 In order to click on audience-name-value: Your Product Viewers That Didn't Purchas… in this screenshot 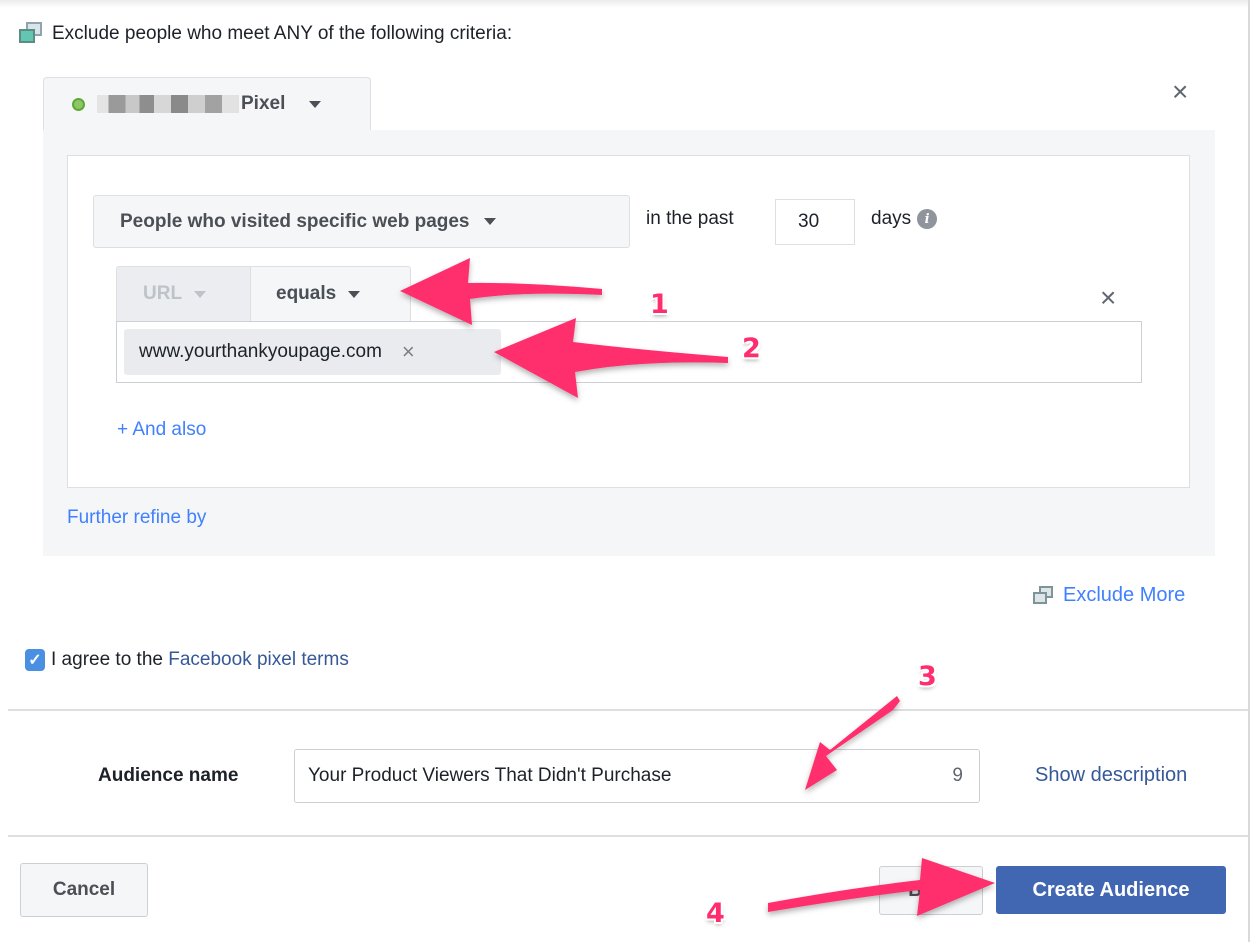, I will do `click(490, 775)`.